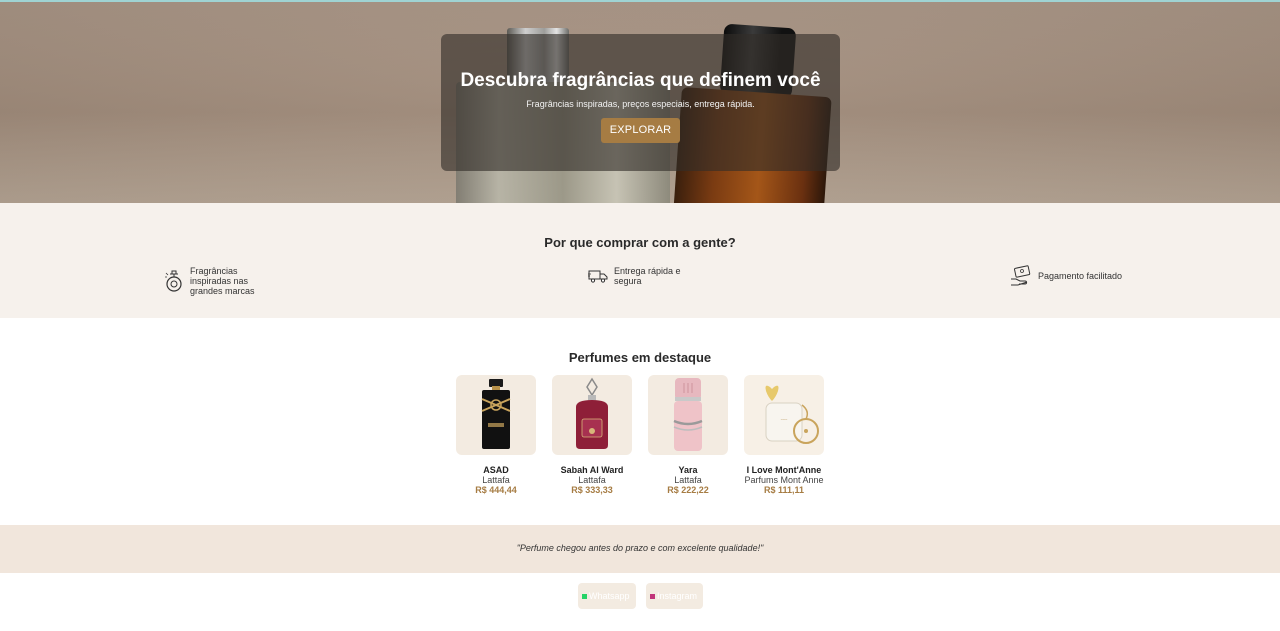 The height and width of the screenshot is (631, 1280). I want to click on product-name: ASAD, so click(496, 470).